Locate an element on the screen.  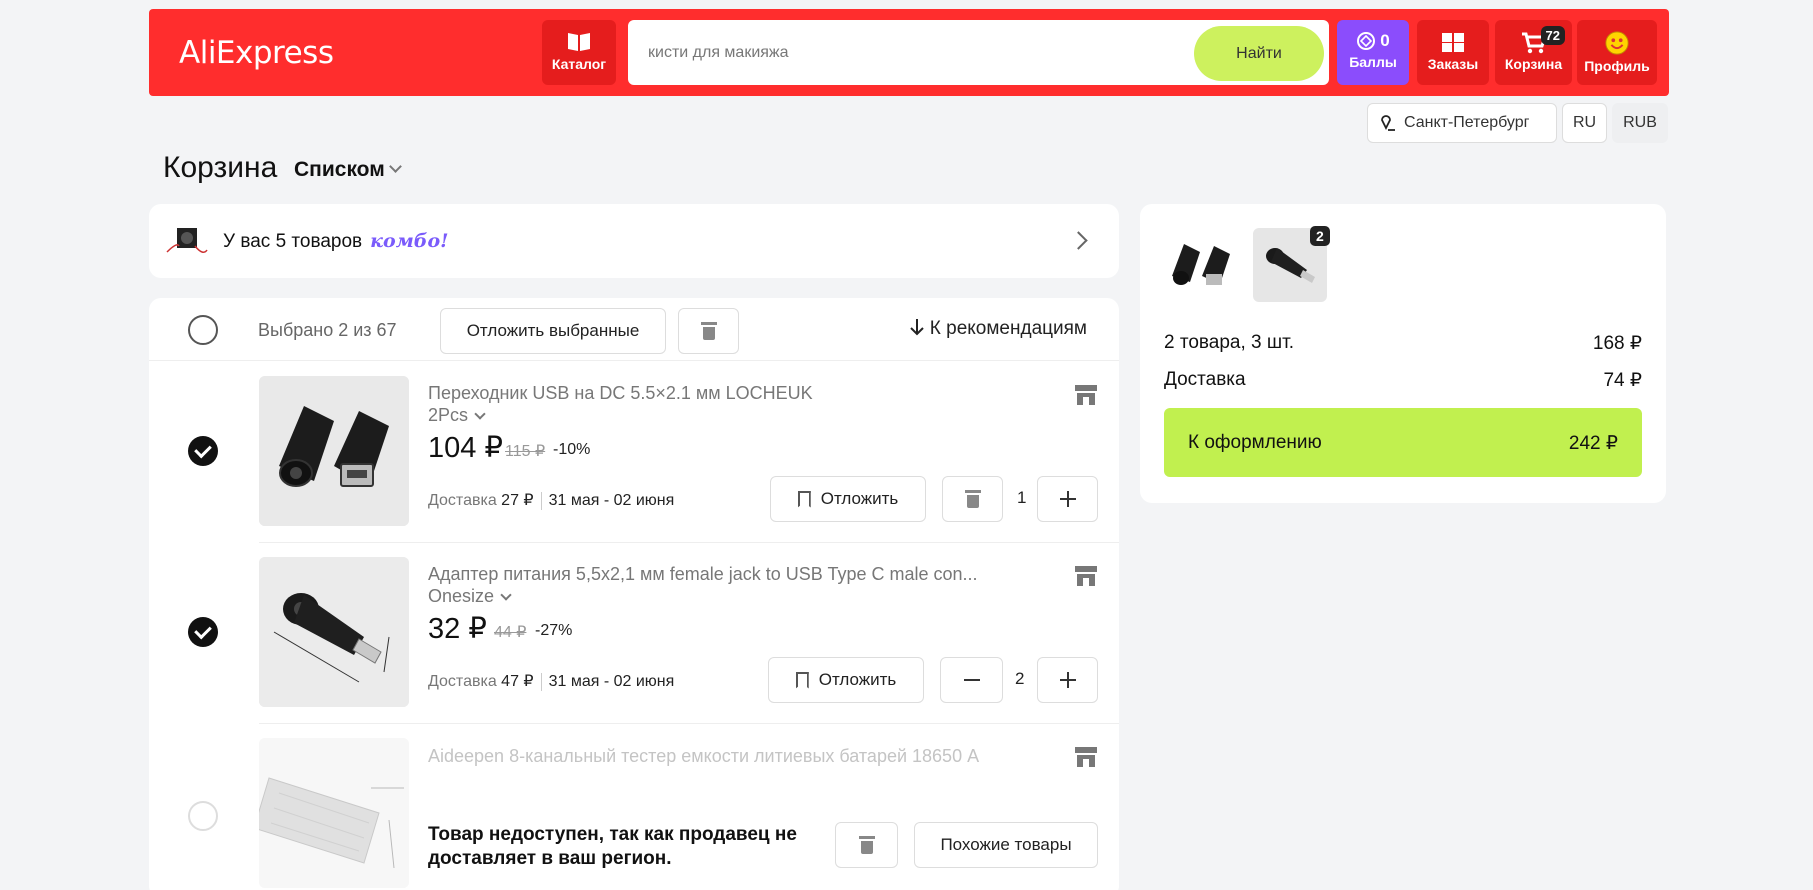
orders-label: Заказы is located at coordinates (1453, 64).